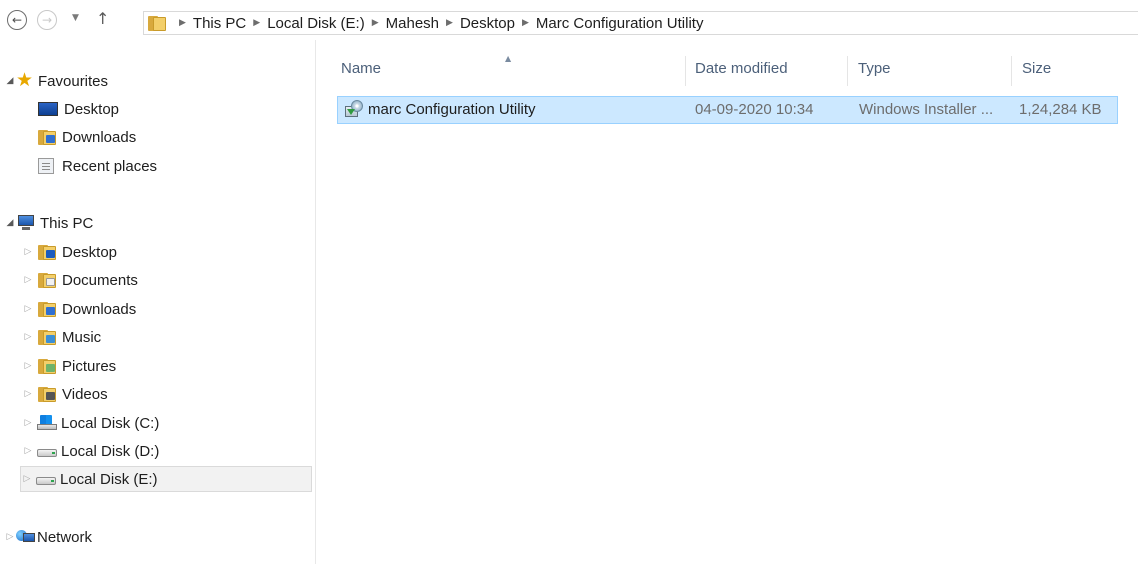  What do you see at coordinates (361, 68) in the screenshot?
I see `column-header-name: Name` at bounding box center [361, 68].